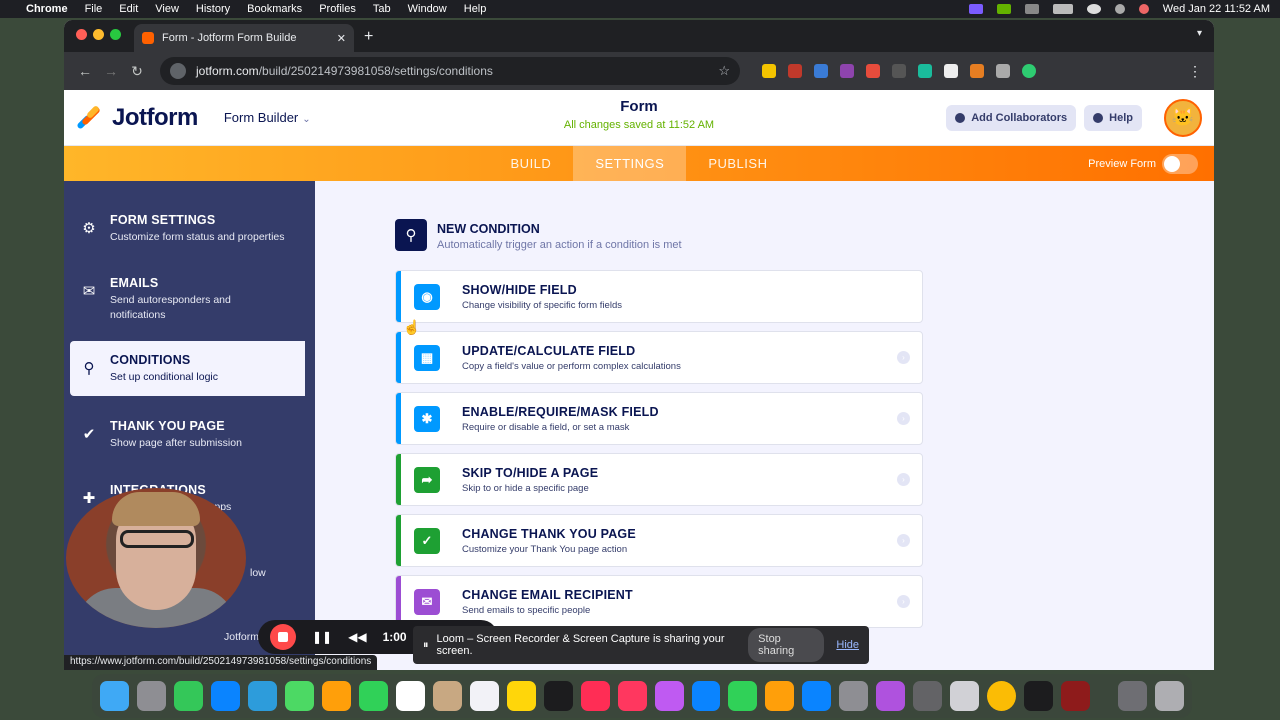 This screenshot has width=1280, height=720. What do you see at coordinates (341, 38) in the screenshot?
I see `close-tab-icon: ✕` at bounding box center [341, 38].